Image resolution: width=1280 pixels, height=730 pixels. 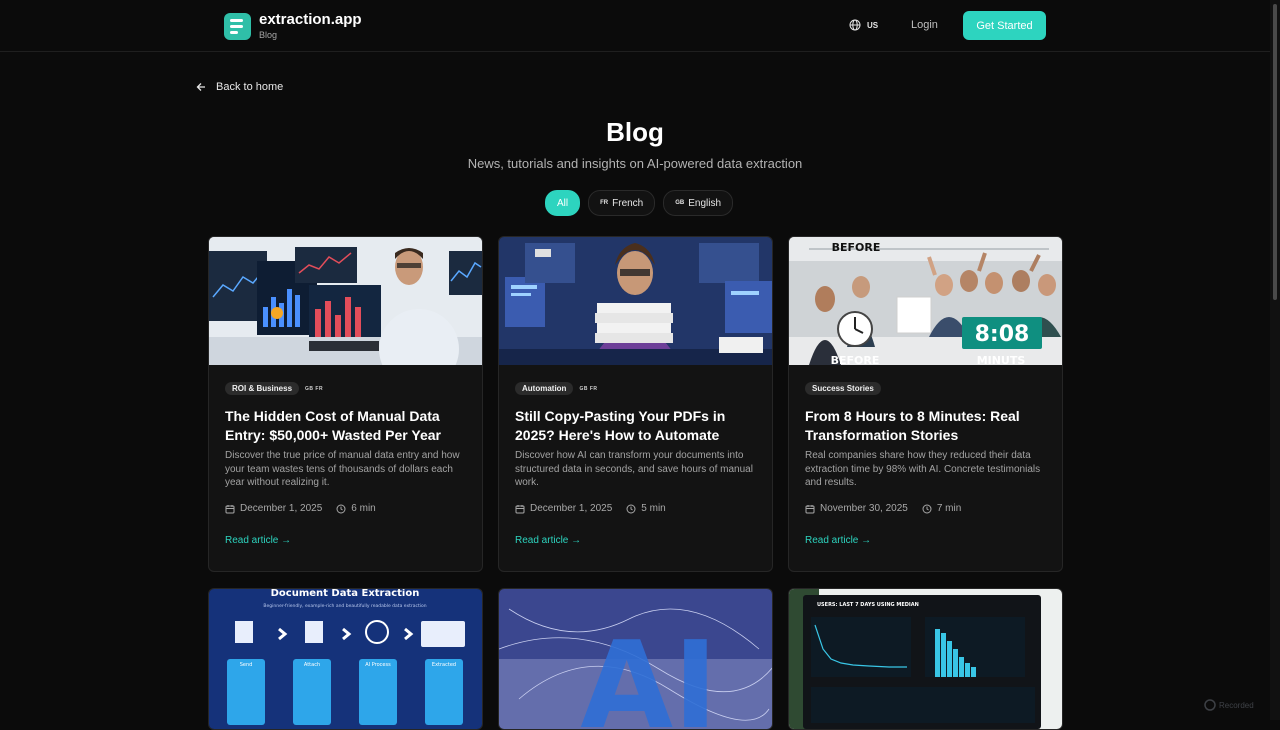 I want to click on flag-fr-icon: FR, so click(x=604, y=203).